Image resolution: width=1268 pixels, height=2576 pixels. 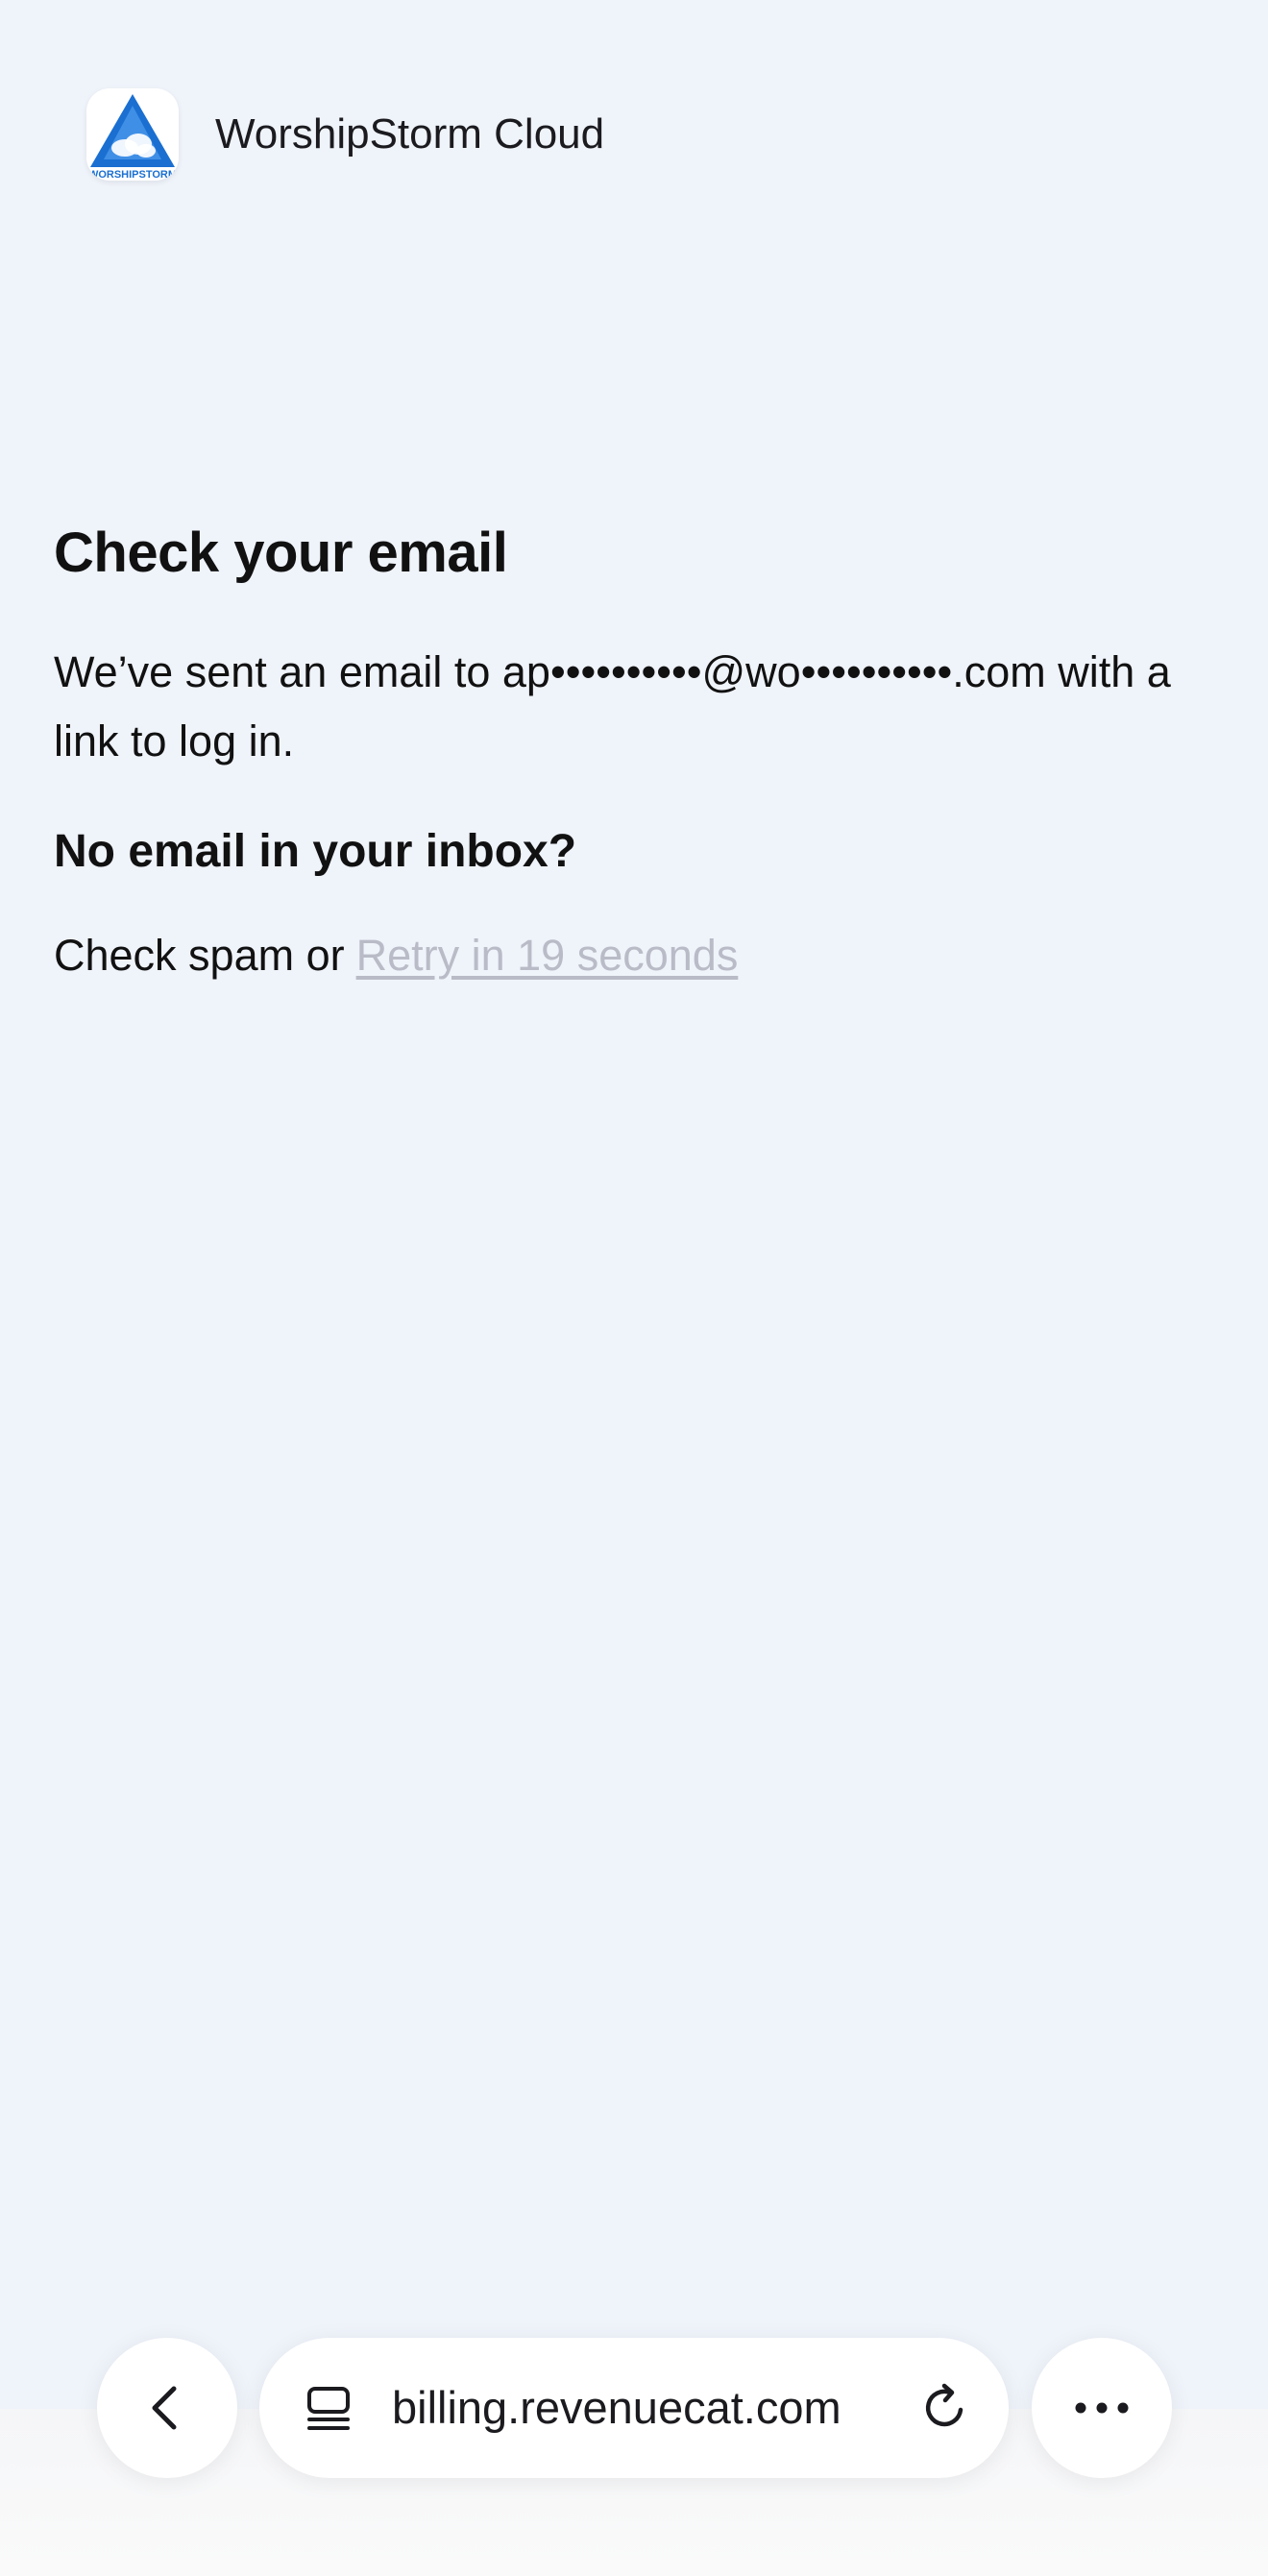 I want to click on more-dots-icon, so click(x=1102, y=2408).